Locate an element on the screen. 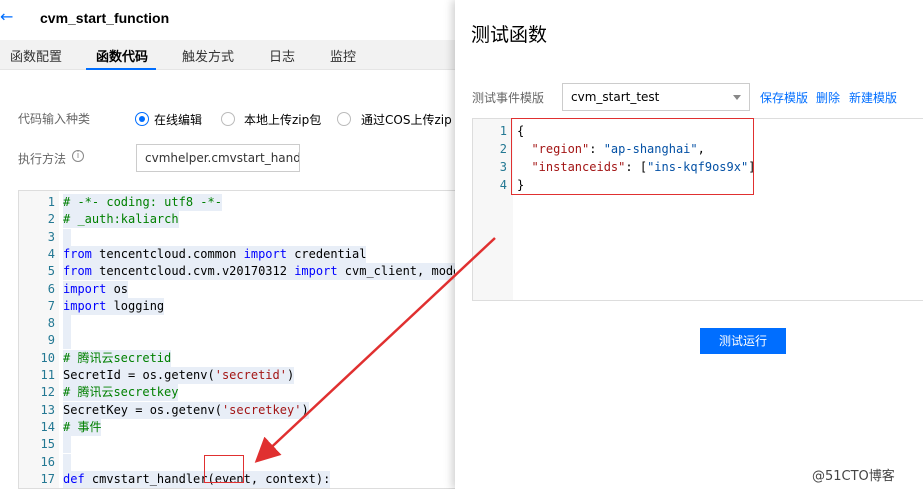 The image size is (923, 489). function-tabs: 函数配置 函数代码 触发方式 日志 监控 is located at coordinates (230, 55).